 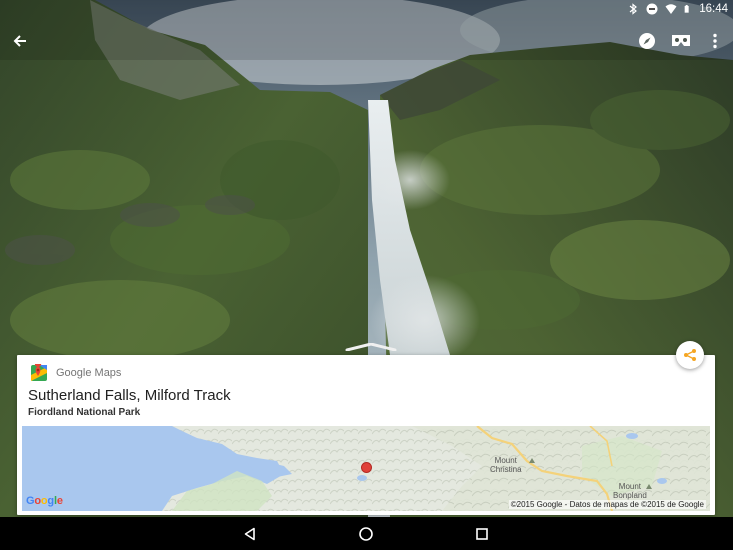 I want to click on share-button, so click(x=690, y=355).